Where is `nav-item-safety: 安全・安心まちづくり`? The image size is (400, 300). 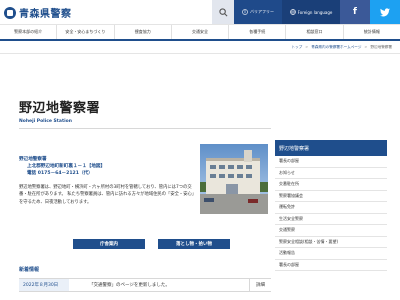
nav-item-safety: 安全・安心まちづくり is located at coordinates (86, 32).